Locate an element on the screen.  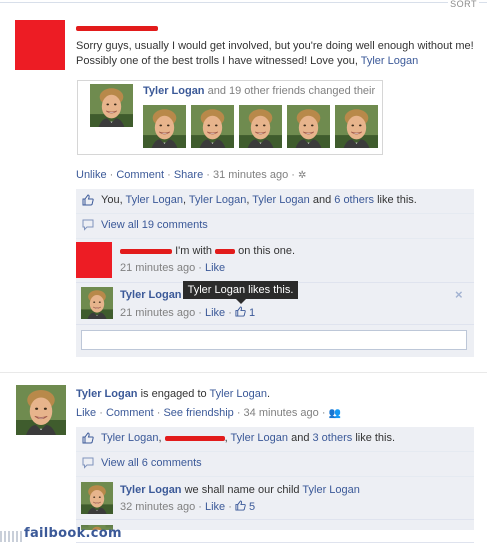
comment-like-count: 1 is located at coordinates (245, 312).